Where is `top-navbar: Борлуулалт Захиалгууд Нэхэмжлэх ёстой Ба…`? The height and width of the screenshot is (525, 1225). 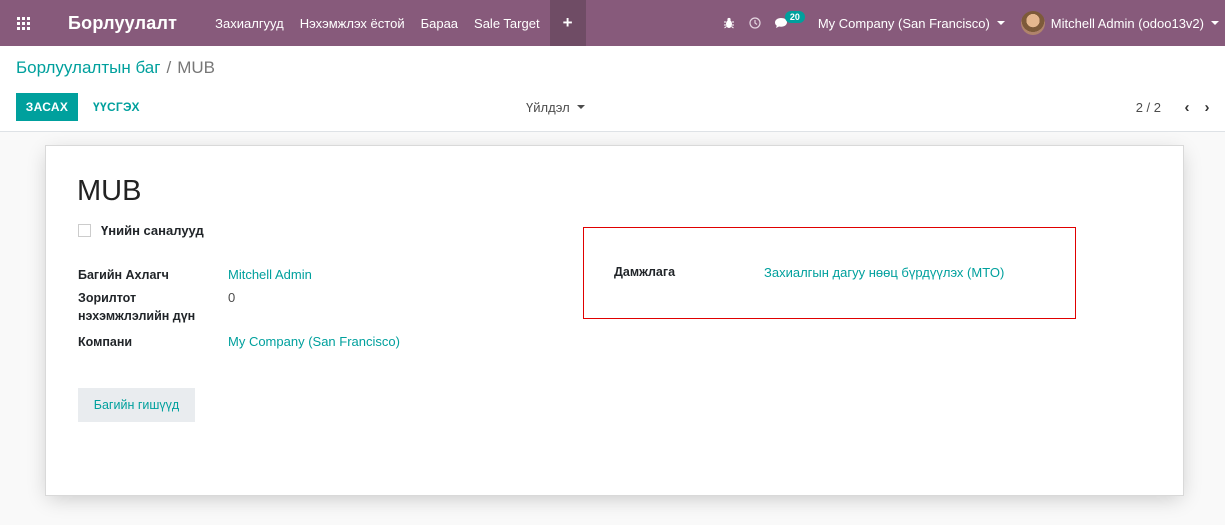
top-navbar: Борлуулалт Захиалгууд Нэхэмжлэх ёстой Ба… is located at coordinates (612, 23).